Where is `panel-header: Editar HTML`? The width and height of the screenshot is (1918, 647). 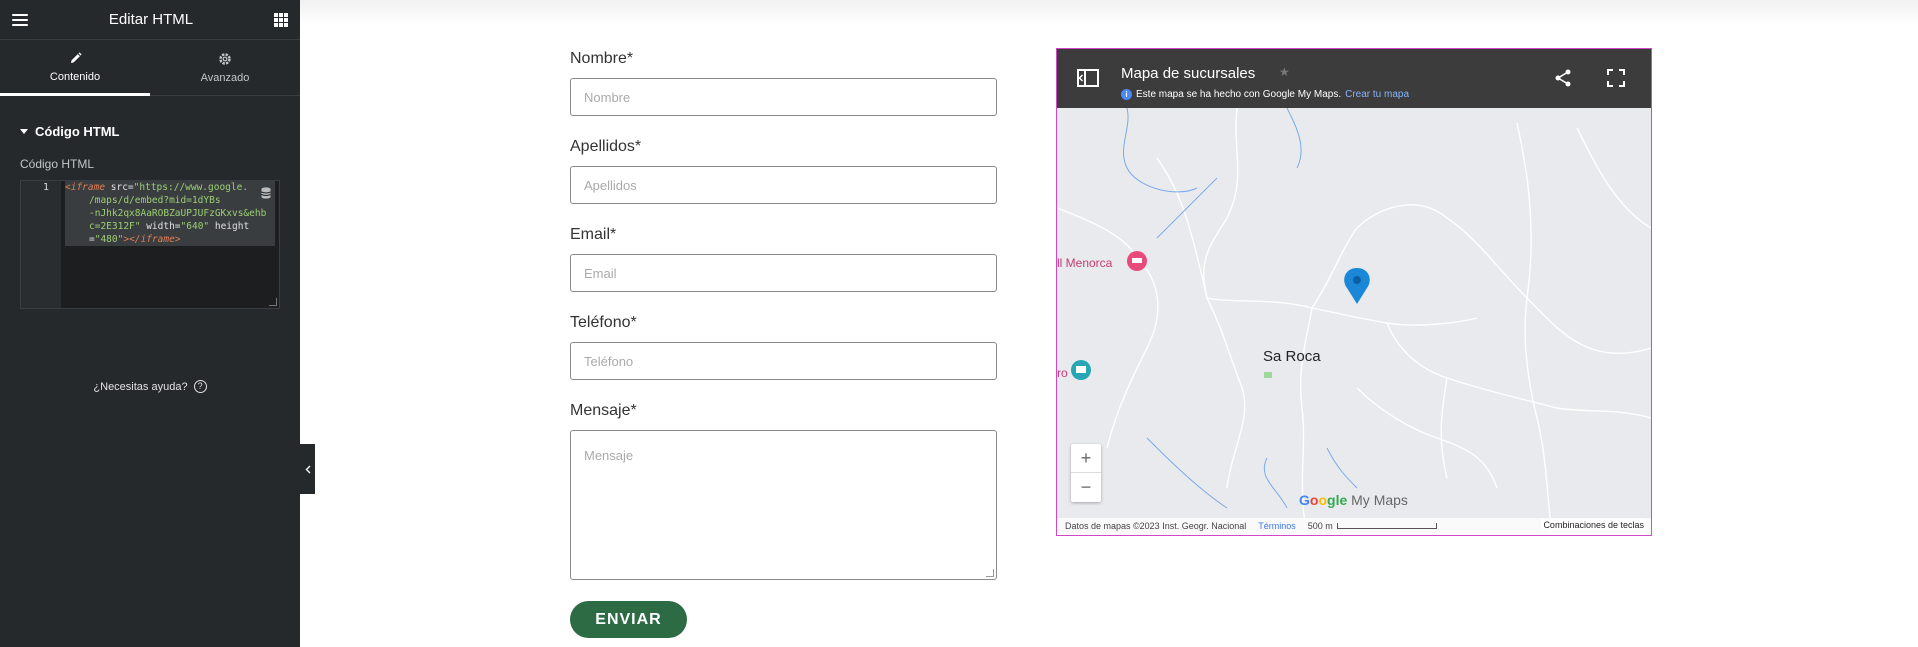 panel-header: Editar HTML is located at coordinates (150, 20).